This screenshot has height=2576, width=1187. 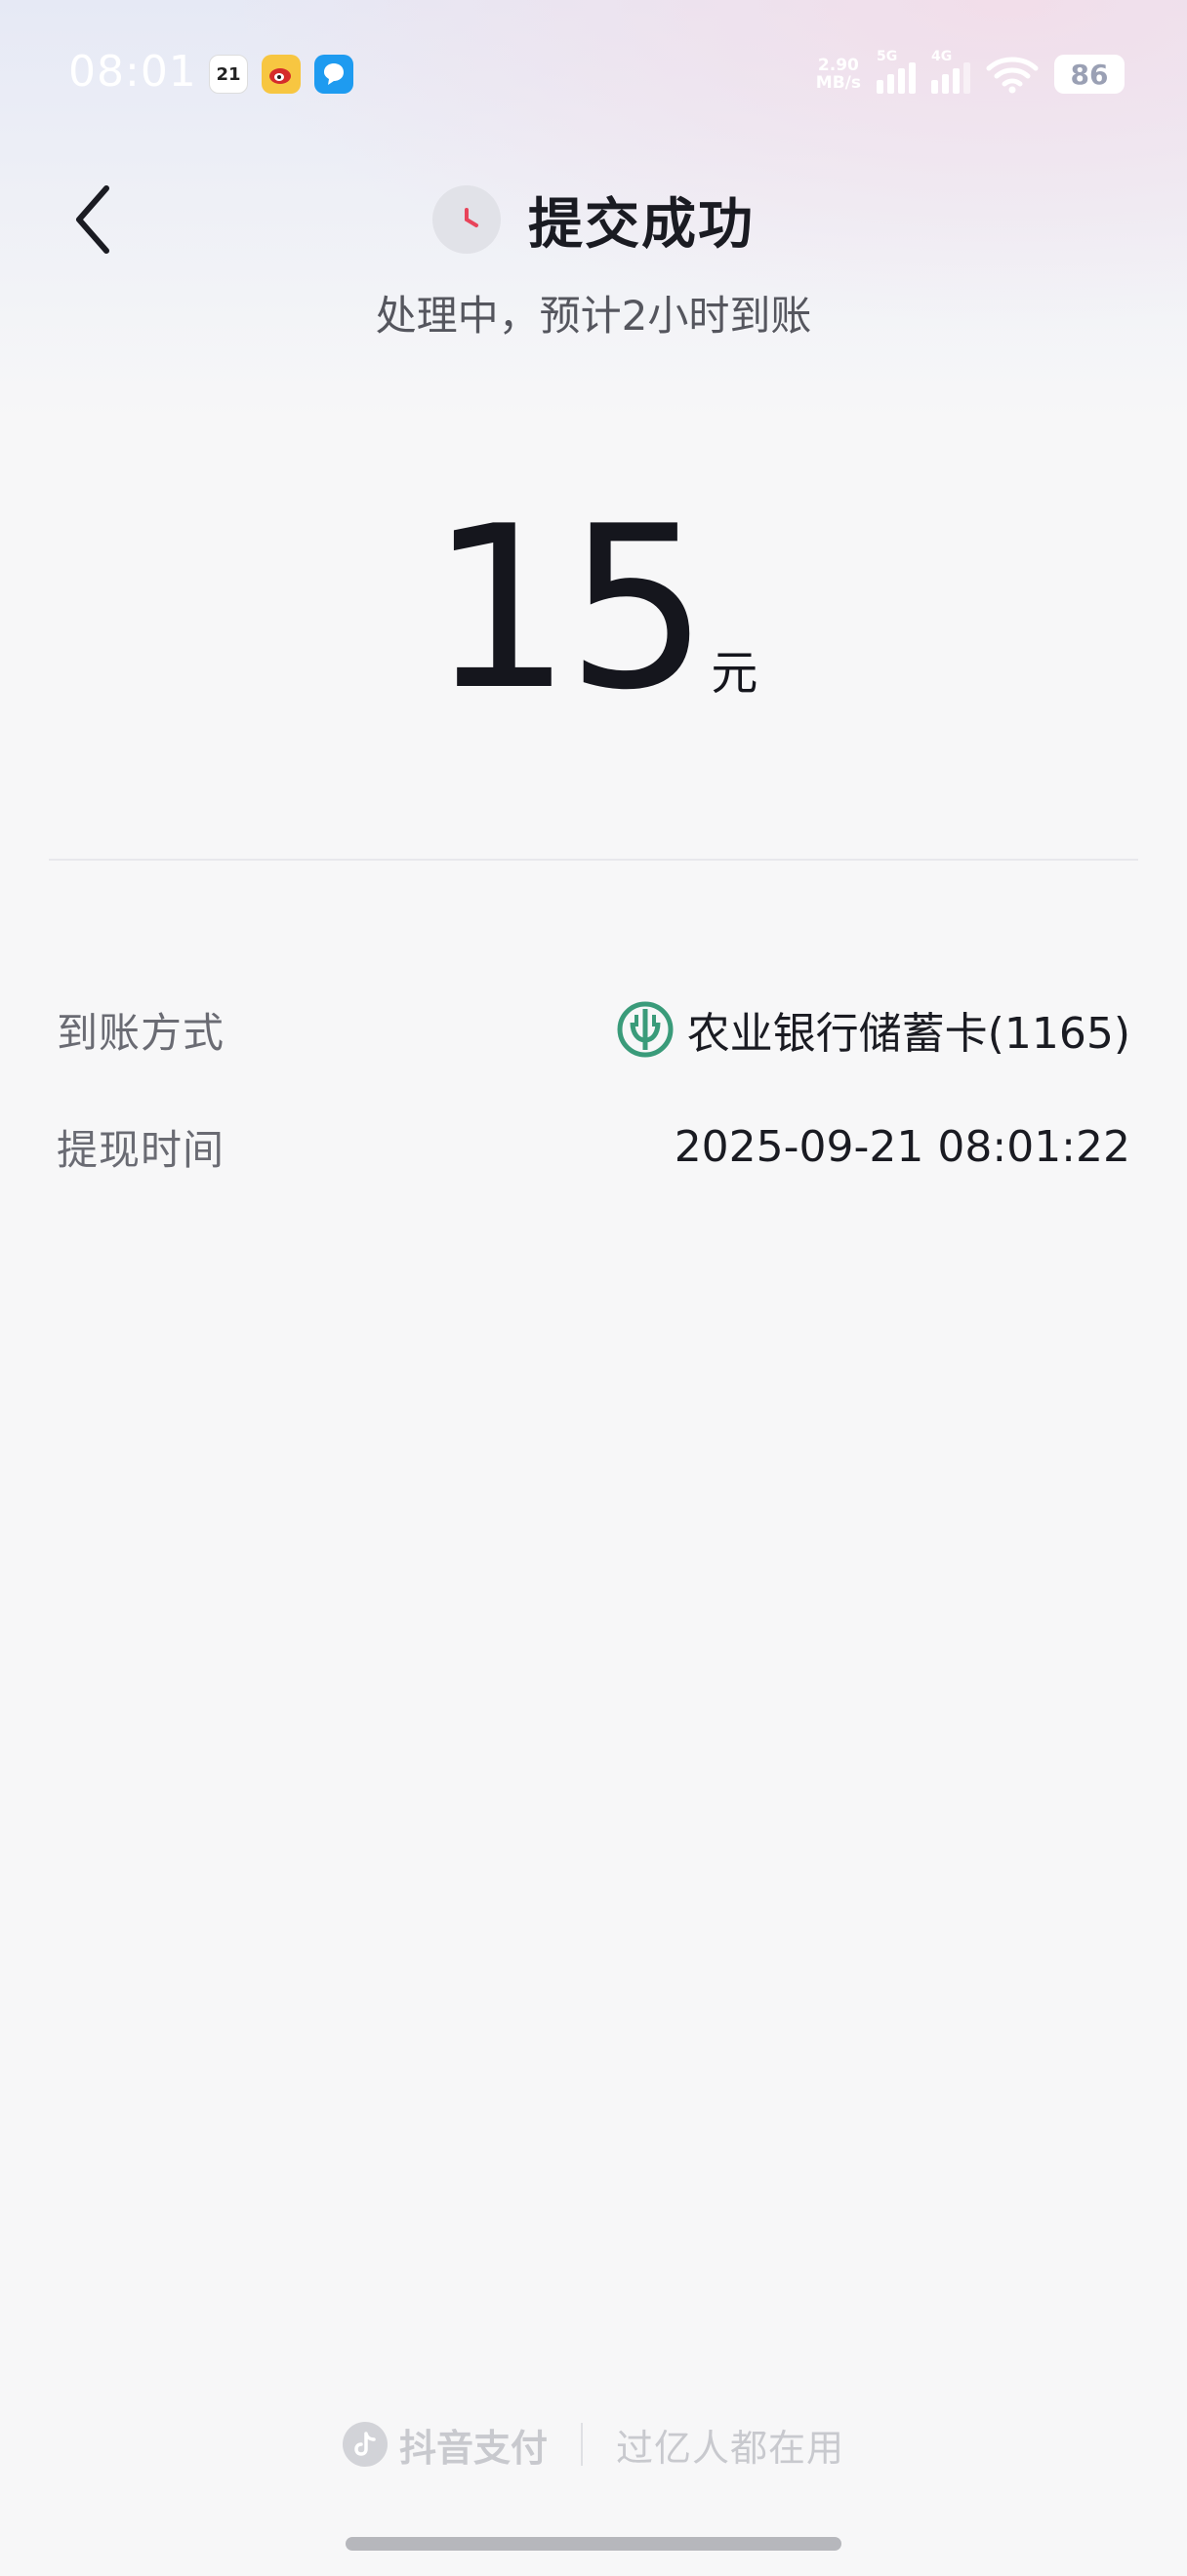 What do you see at coordinates (365, 2444) in the screenshot?
I see `douyin-pay-icon` at bounding box center [365, 2444].